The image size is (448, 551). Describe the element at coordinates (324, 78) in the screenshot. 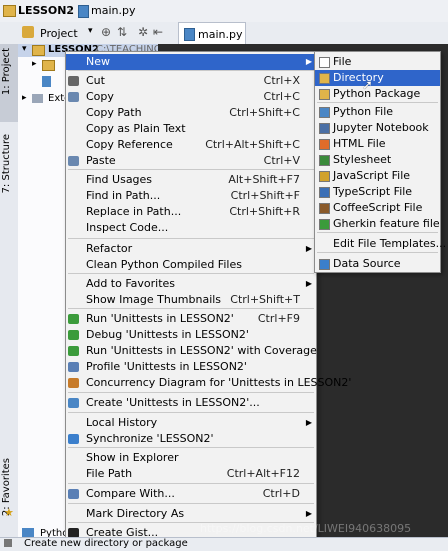

I see `folder-icon` at that location.